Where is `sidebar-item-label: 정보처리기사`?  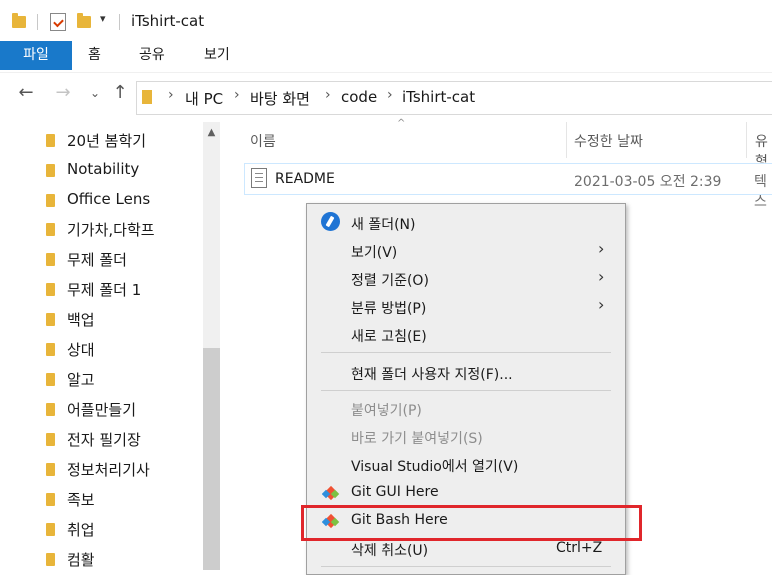 sidebar-item-label: 정보처리기사 is located at coordinates (108, 470).